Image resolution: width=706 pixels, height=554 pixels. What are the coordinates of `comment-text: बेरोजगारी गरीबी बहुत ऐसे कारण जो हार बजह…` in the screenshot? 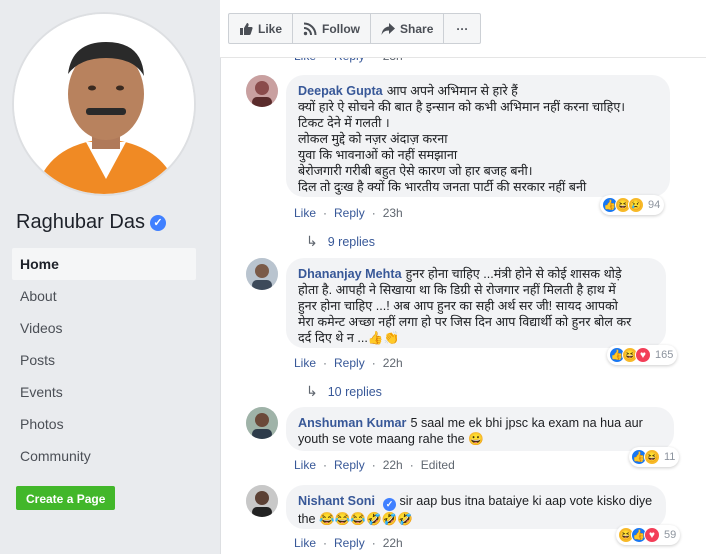 It's located at (415, 171).